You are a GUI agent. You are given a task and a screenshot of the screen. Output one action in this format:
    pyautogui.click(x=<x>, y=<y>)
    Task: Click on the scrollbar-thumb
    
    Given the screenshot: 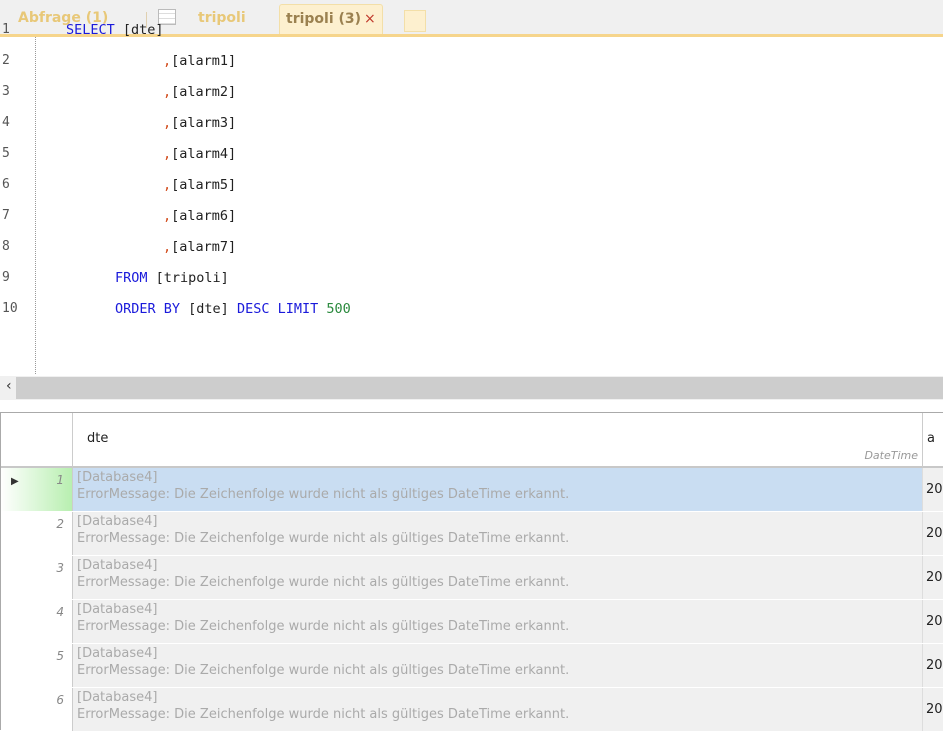 What is the action you would take?
    pyautogui.click(x=479, y=388)
    